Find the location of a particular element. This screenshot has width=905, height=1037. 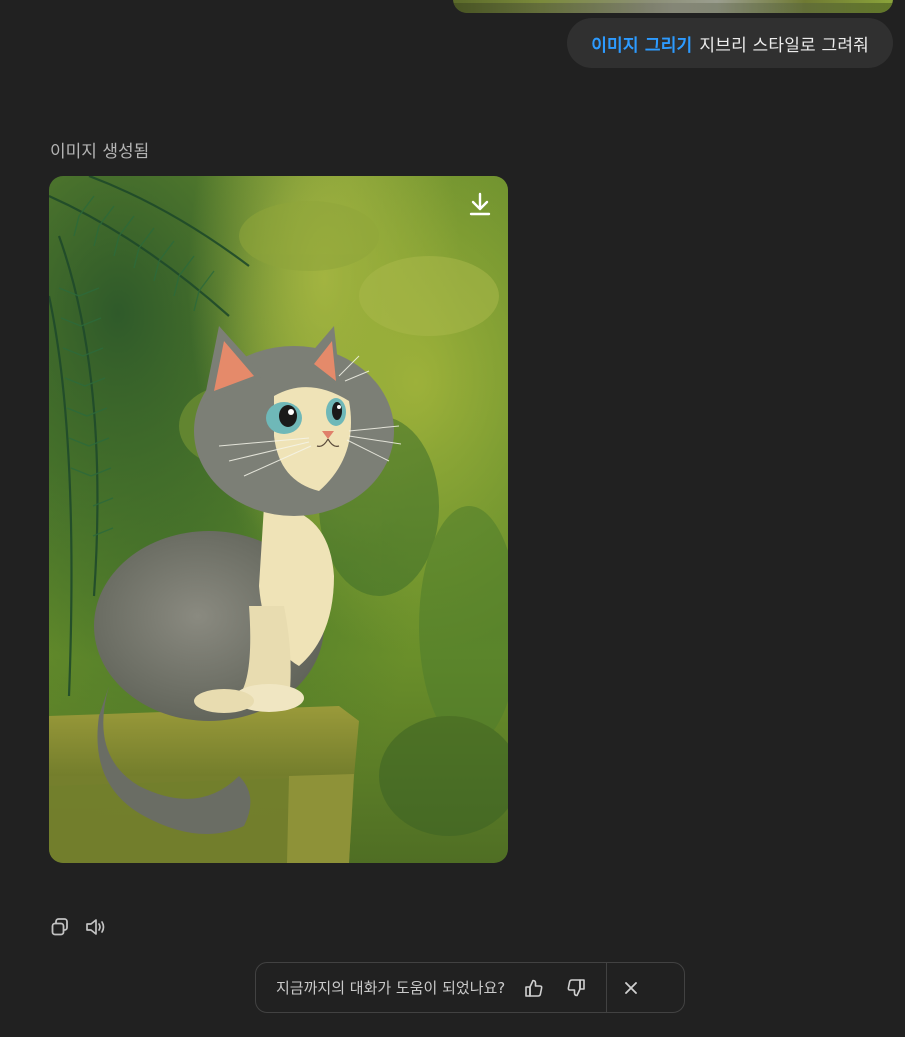

speaker-icon is located at coordinates (95, 927).